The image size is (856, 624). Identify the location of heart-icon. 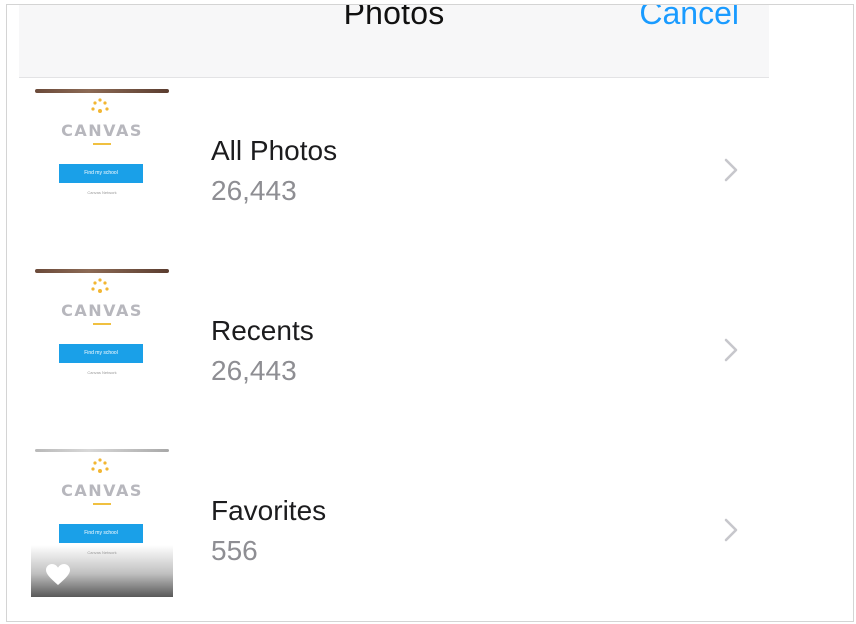
(58, 574).